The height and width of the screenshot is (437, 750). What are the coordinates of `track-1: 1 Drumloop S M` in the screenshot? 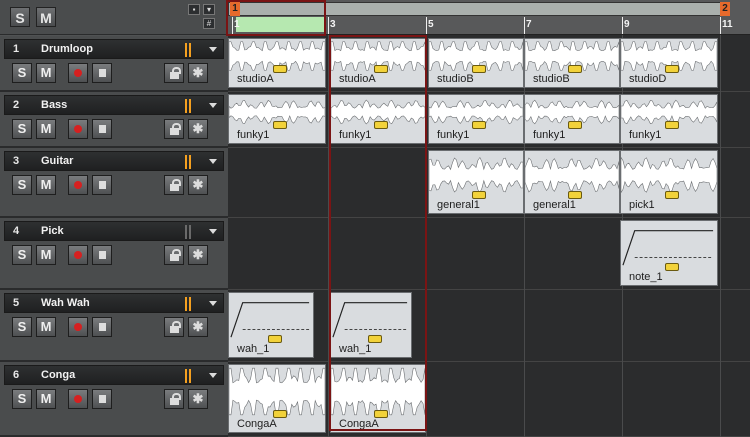 It's located at (114, 64).